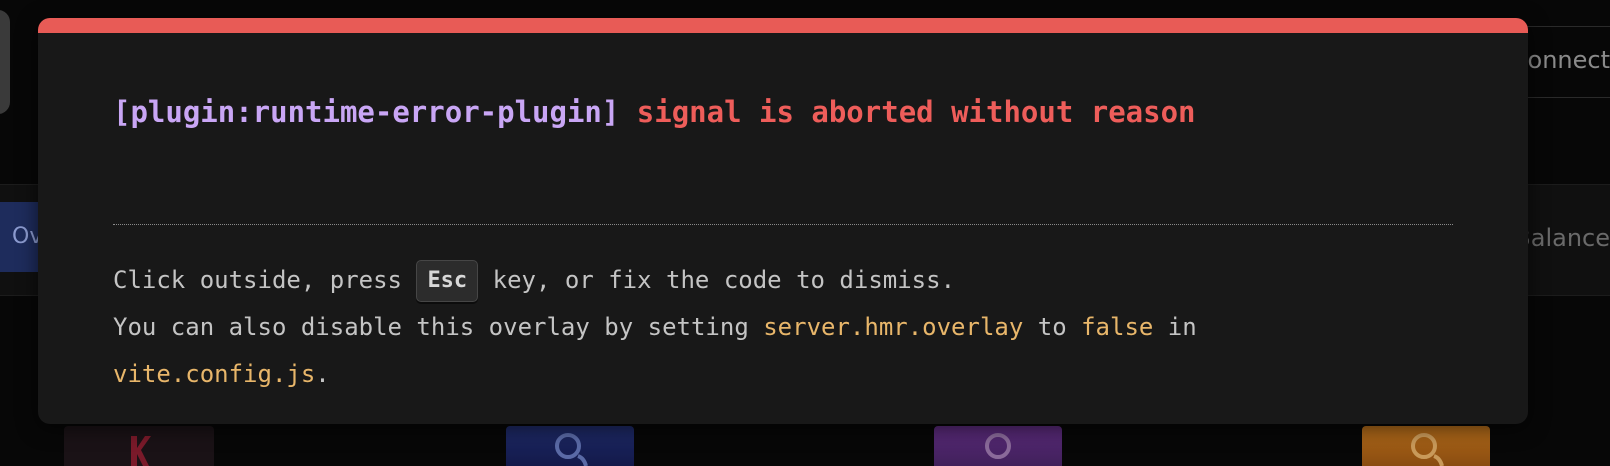  I want to click on tab-balance: Balance, so click(1562, 238).